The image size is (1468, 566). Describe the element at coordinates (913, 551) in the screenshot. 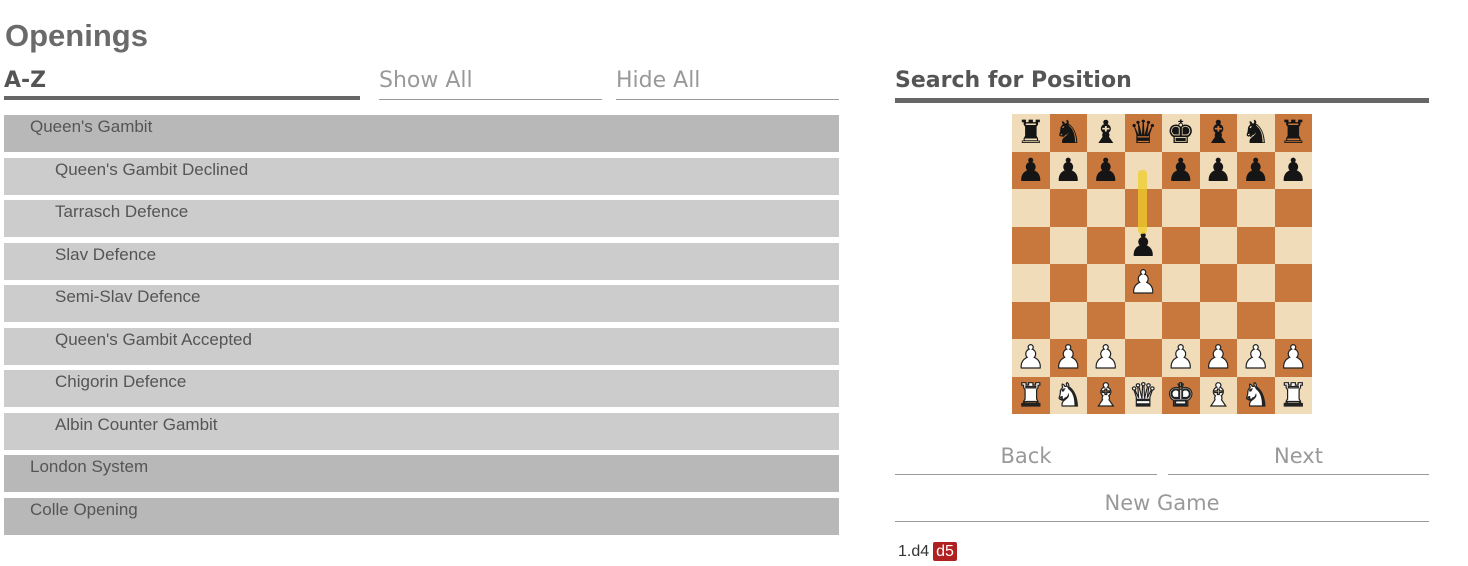

I see `move-text: 1.d4` at that location.